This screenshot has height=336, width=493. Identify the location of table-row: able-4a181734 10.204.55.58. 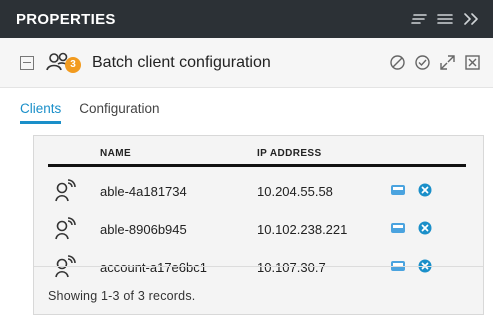
(257, 191).